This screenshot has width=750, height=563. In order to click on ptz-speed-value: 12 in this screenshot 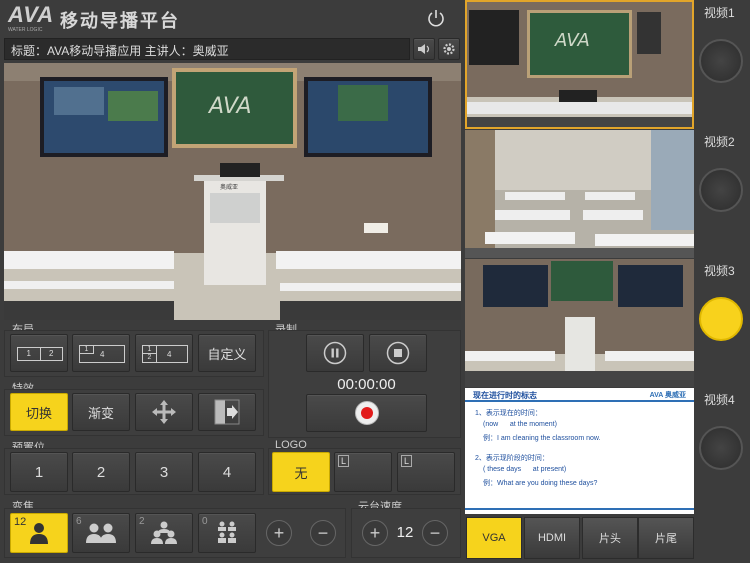, I will do `click(405, 532)`.